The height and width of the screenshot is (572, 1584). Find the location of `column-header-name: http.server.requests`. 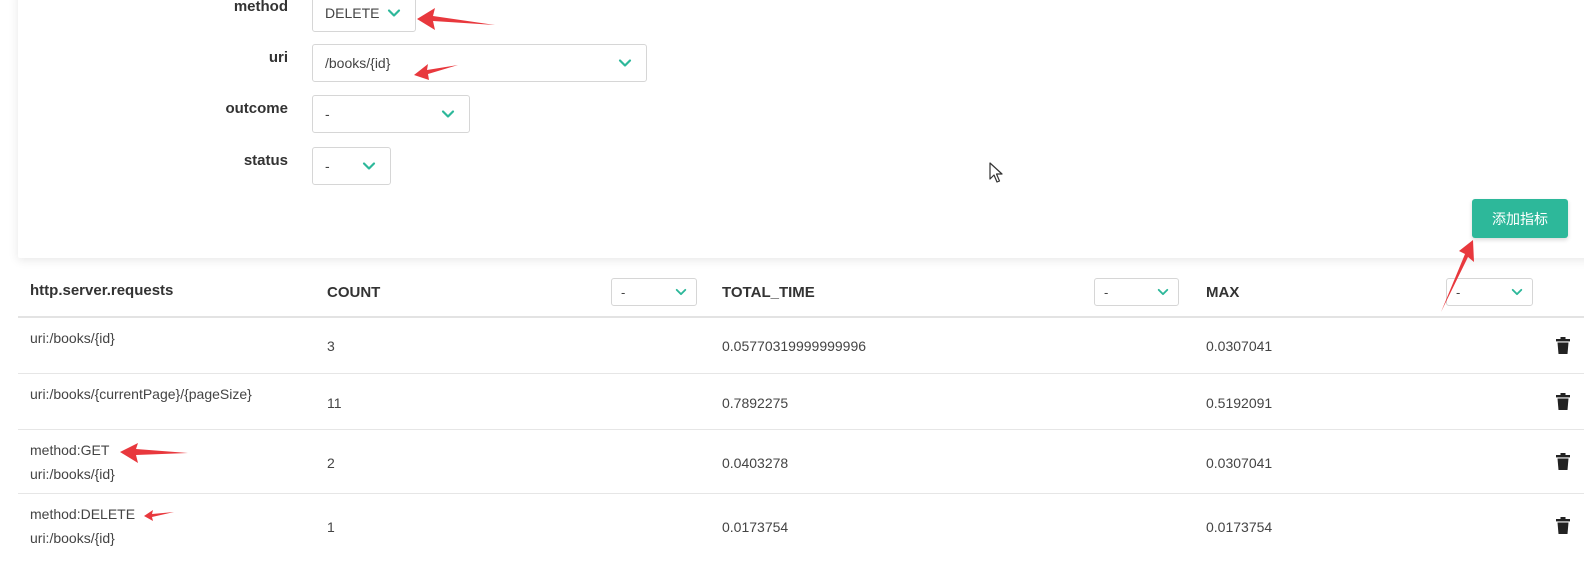

column-header-name: http.server.requests is located at coordinates (102, 290).